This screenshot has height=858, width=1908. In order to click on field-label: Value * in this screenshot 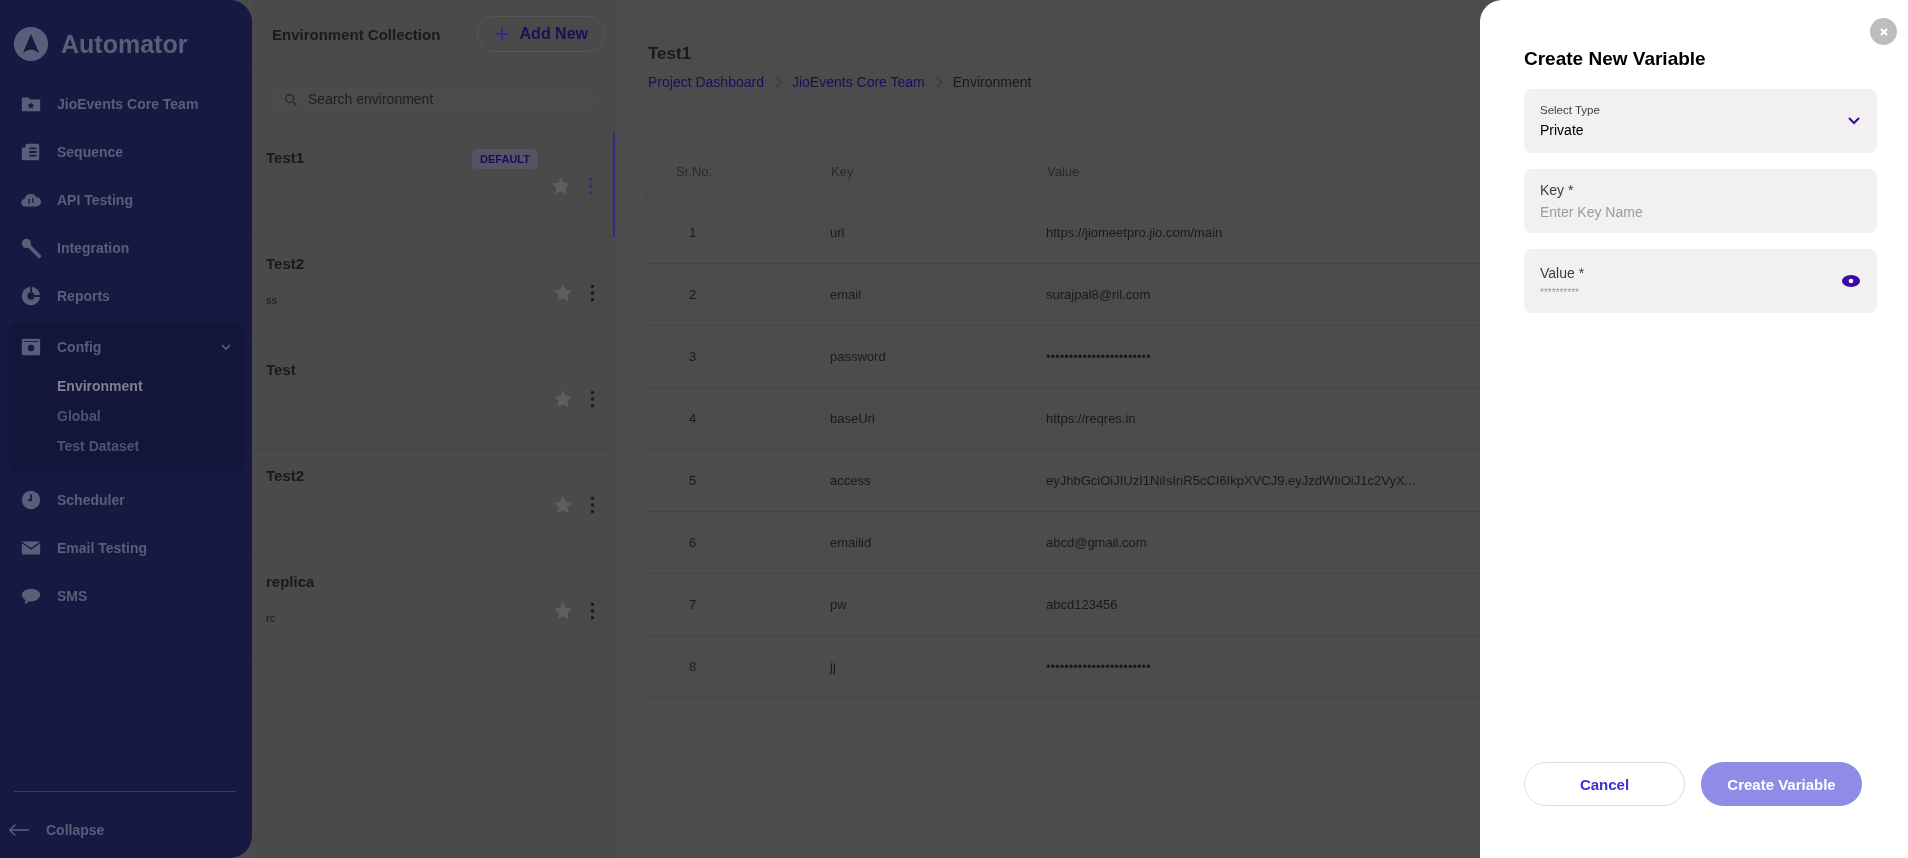, I will do `click(1563, 272)`.